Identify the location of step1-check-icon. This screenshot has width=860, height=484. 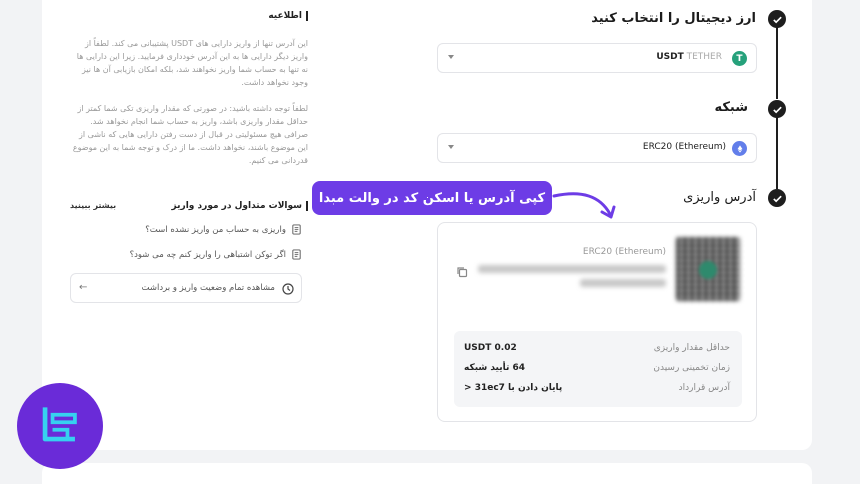
(777, 19).